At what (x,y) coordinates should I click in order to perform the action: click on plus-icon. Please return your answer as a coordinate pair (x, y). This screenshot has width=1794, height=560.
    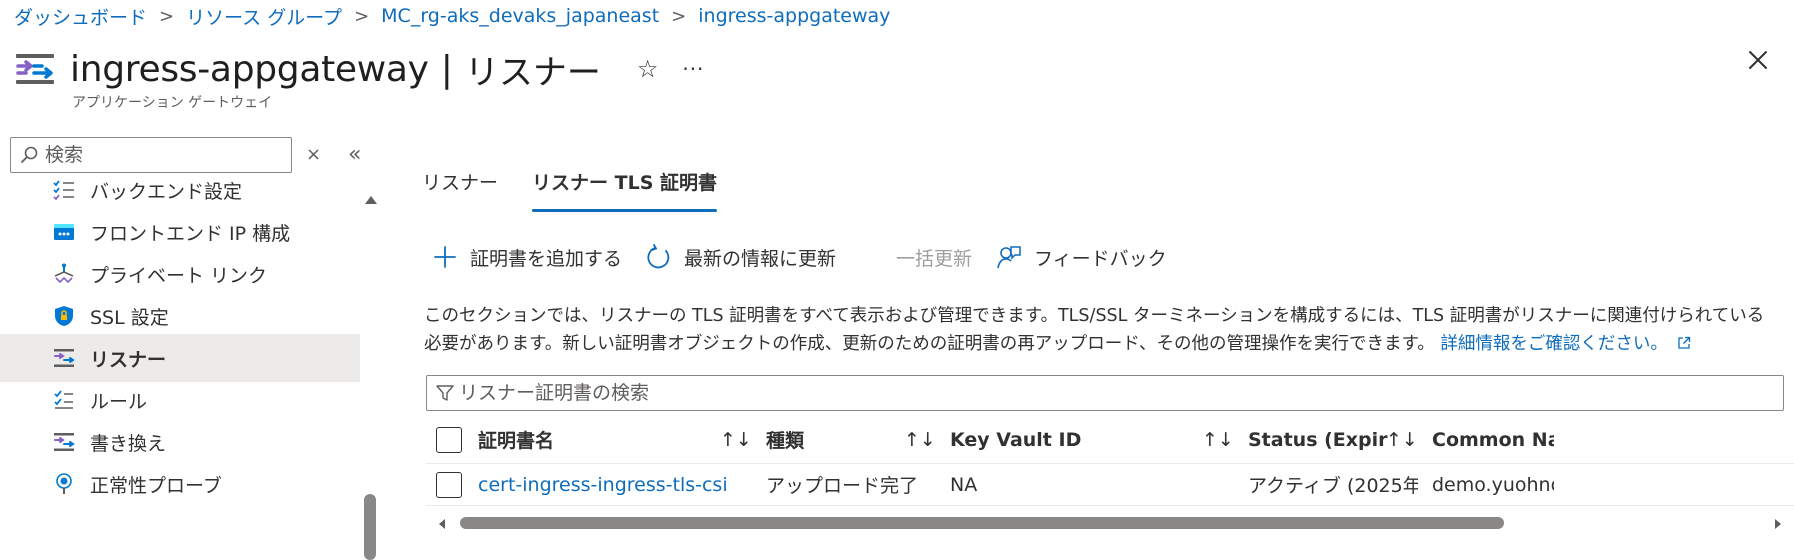
    Looking at the image, I should click on (445, 257).